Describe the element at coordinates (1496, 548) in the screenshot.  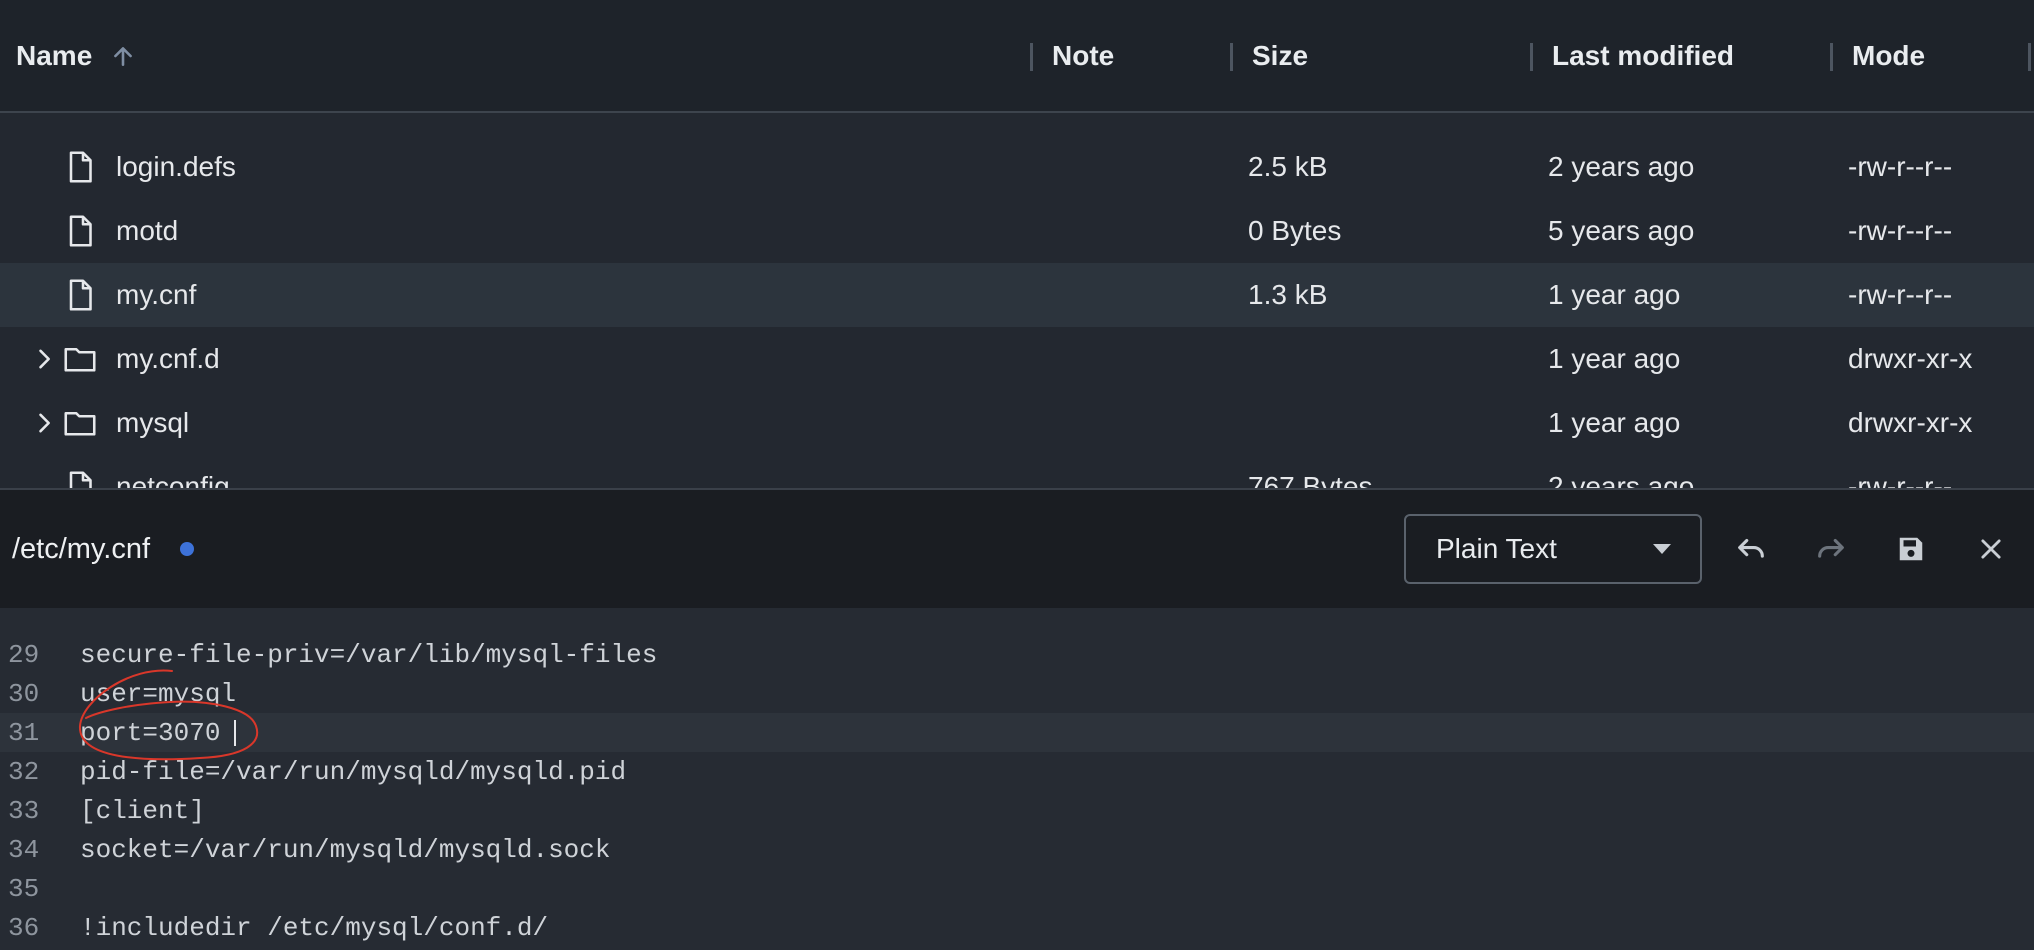
I see `language-select-value: Plain Text` at that location.